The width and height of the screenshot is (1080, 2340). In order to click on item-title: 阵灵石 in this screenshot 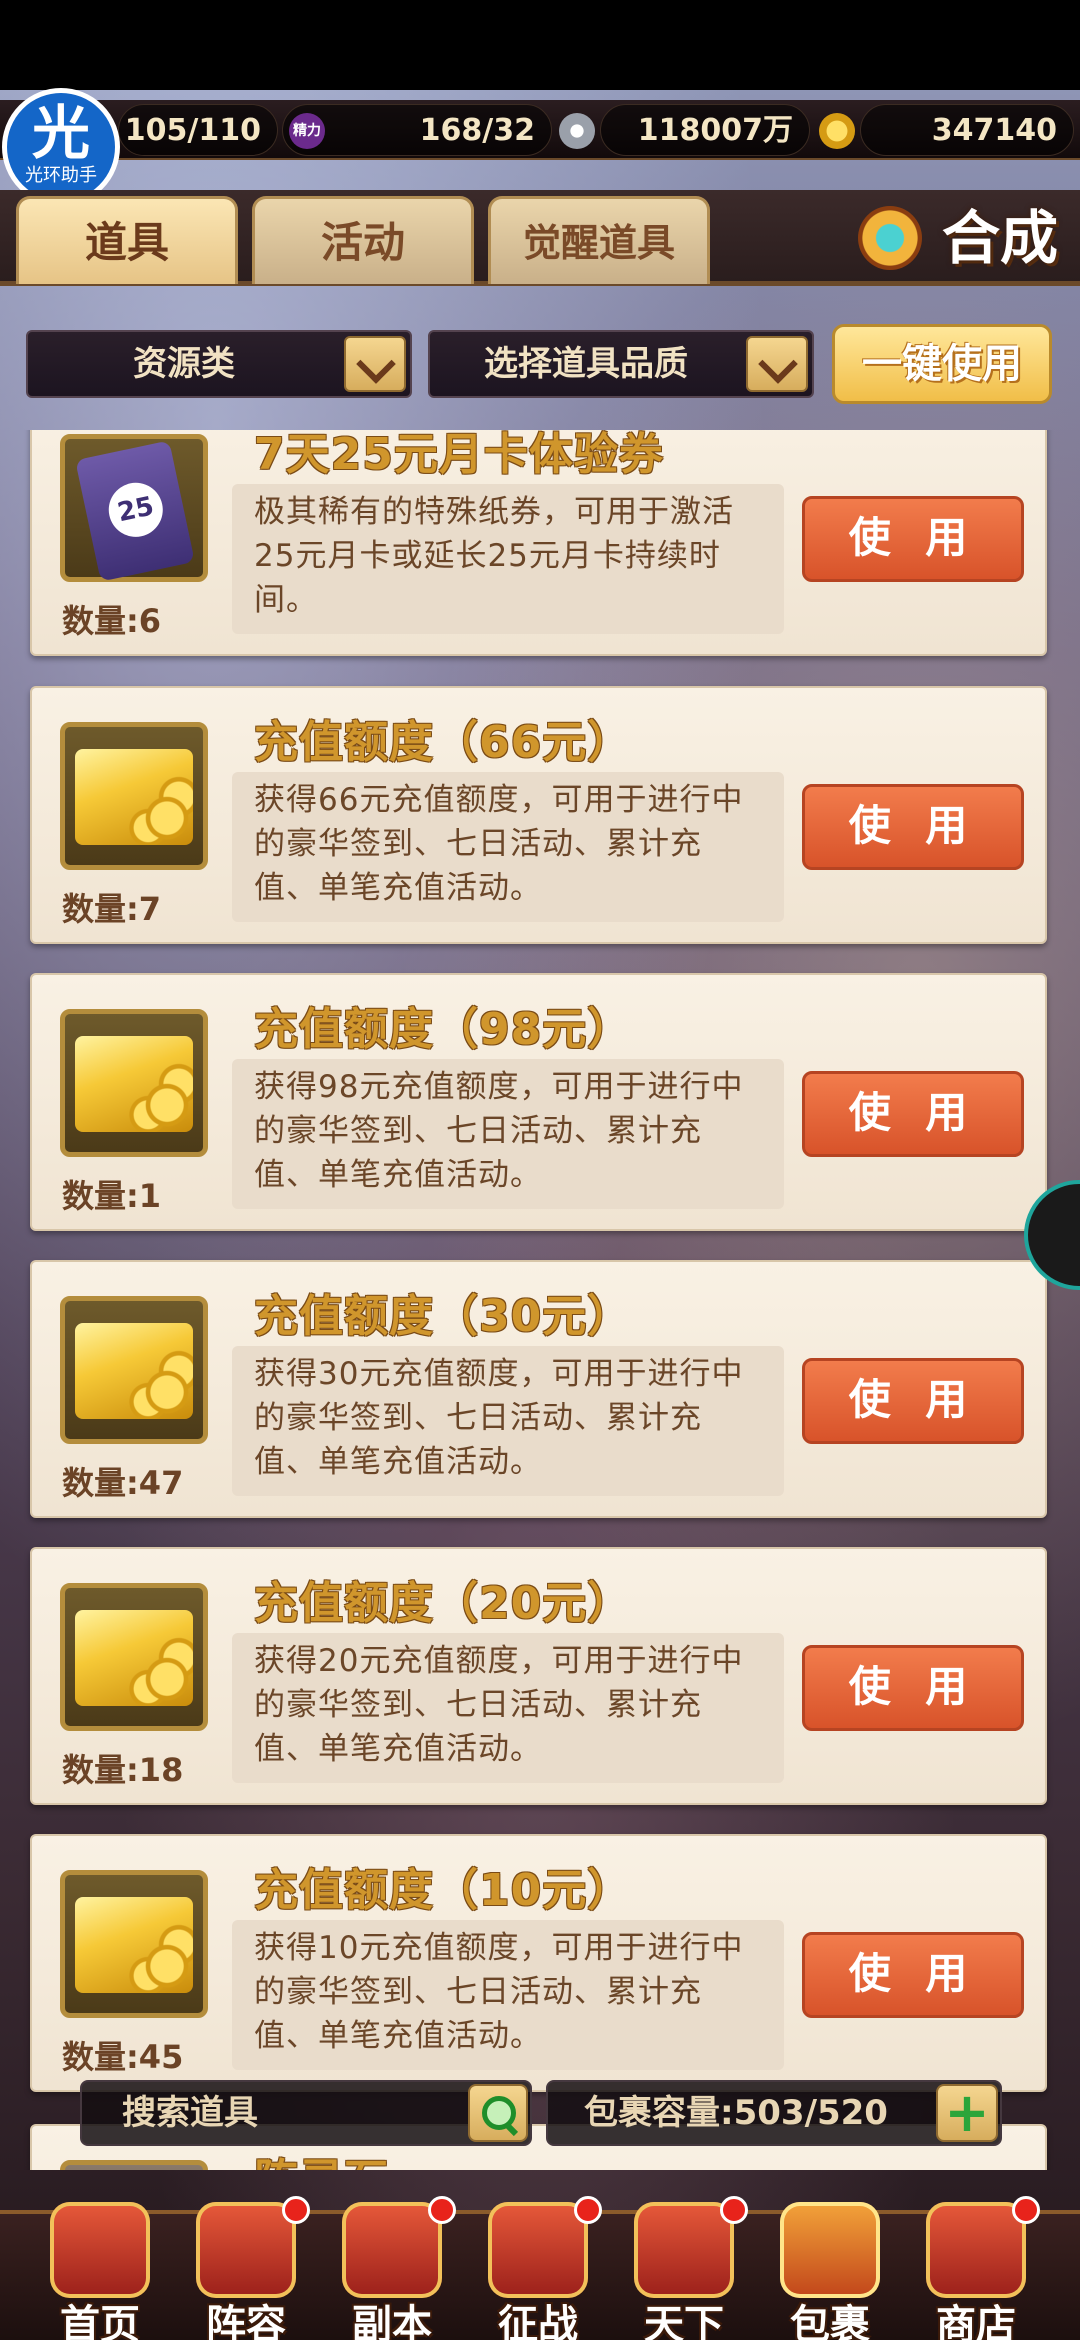, I will do `click(321, 2157)`.